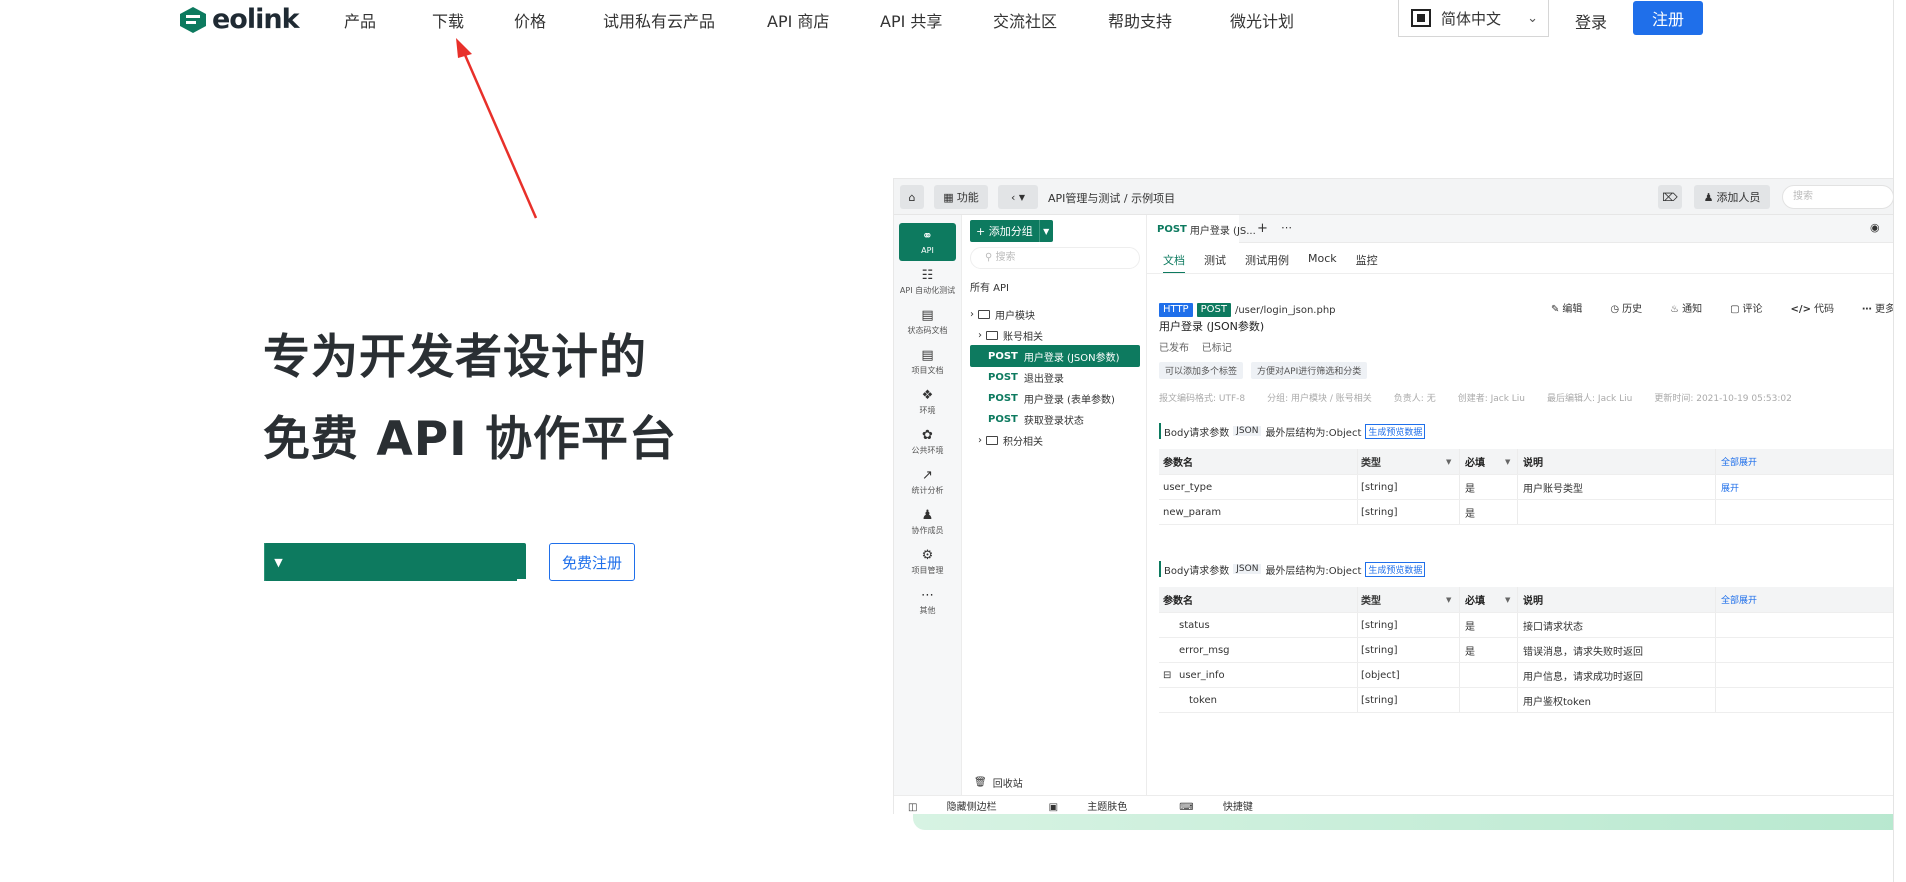 The width and height of the screenshot is (1906, 882). What do you see at coordinates (1055, 398) in the screenshot?
I see `tree-api-login-form: POST 用户登录 (表单参数)` at bounding box center [1055, 398].